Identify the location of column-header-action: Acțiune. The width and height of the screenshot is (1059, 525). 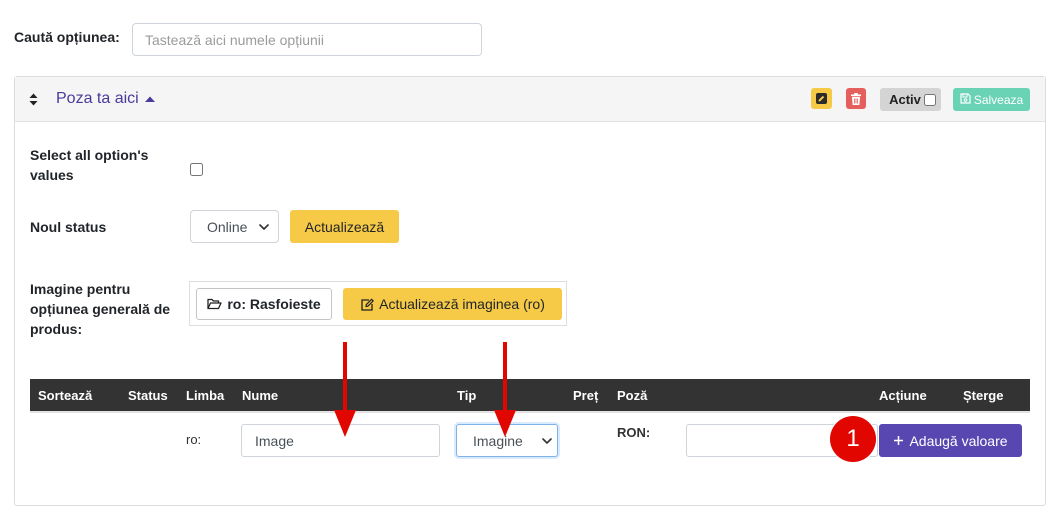
(903, 395).